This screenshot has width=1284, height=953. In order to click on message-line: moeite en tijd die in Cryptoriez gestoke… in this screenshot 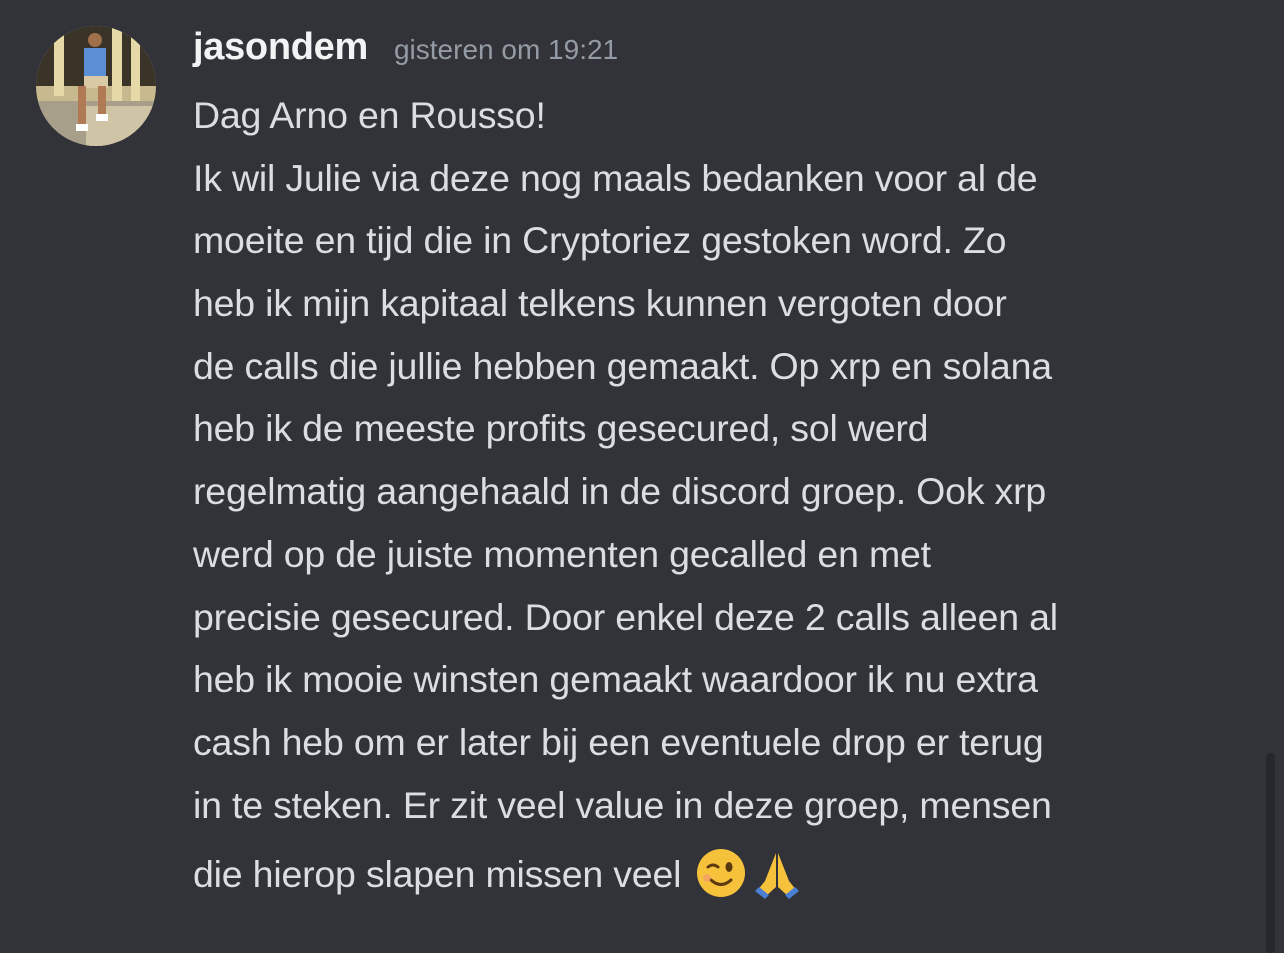, I will do `click(600, 240)`.